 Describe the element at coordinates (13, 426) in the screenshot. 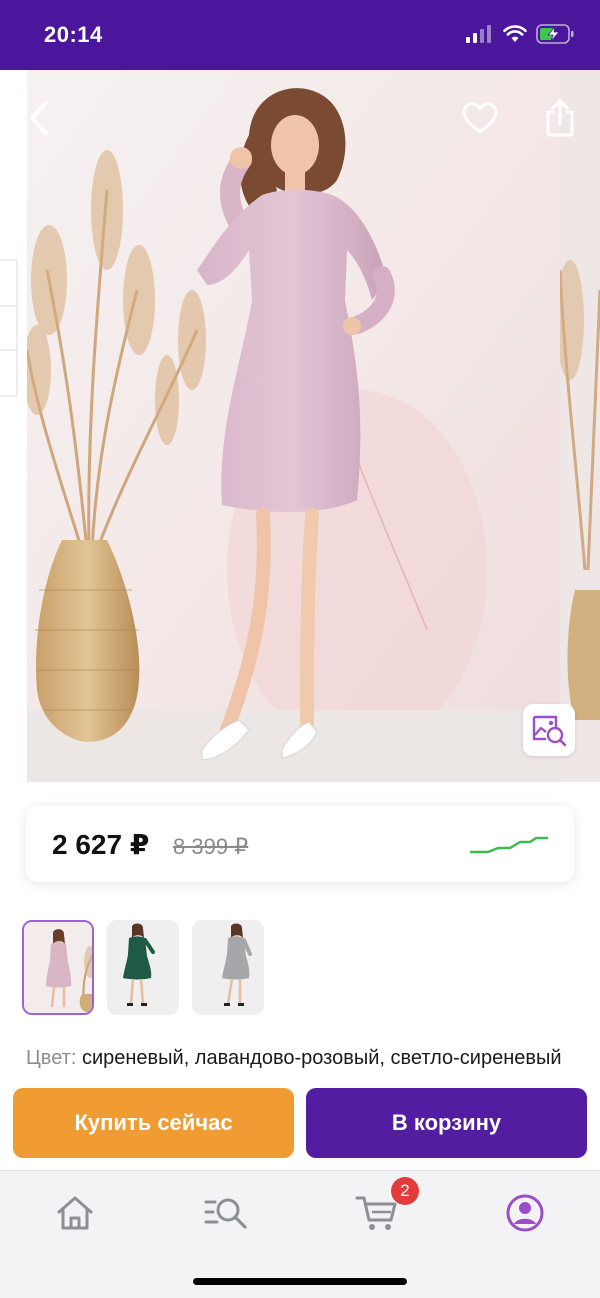

I see `previous-image-edge` at that location.